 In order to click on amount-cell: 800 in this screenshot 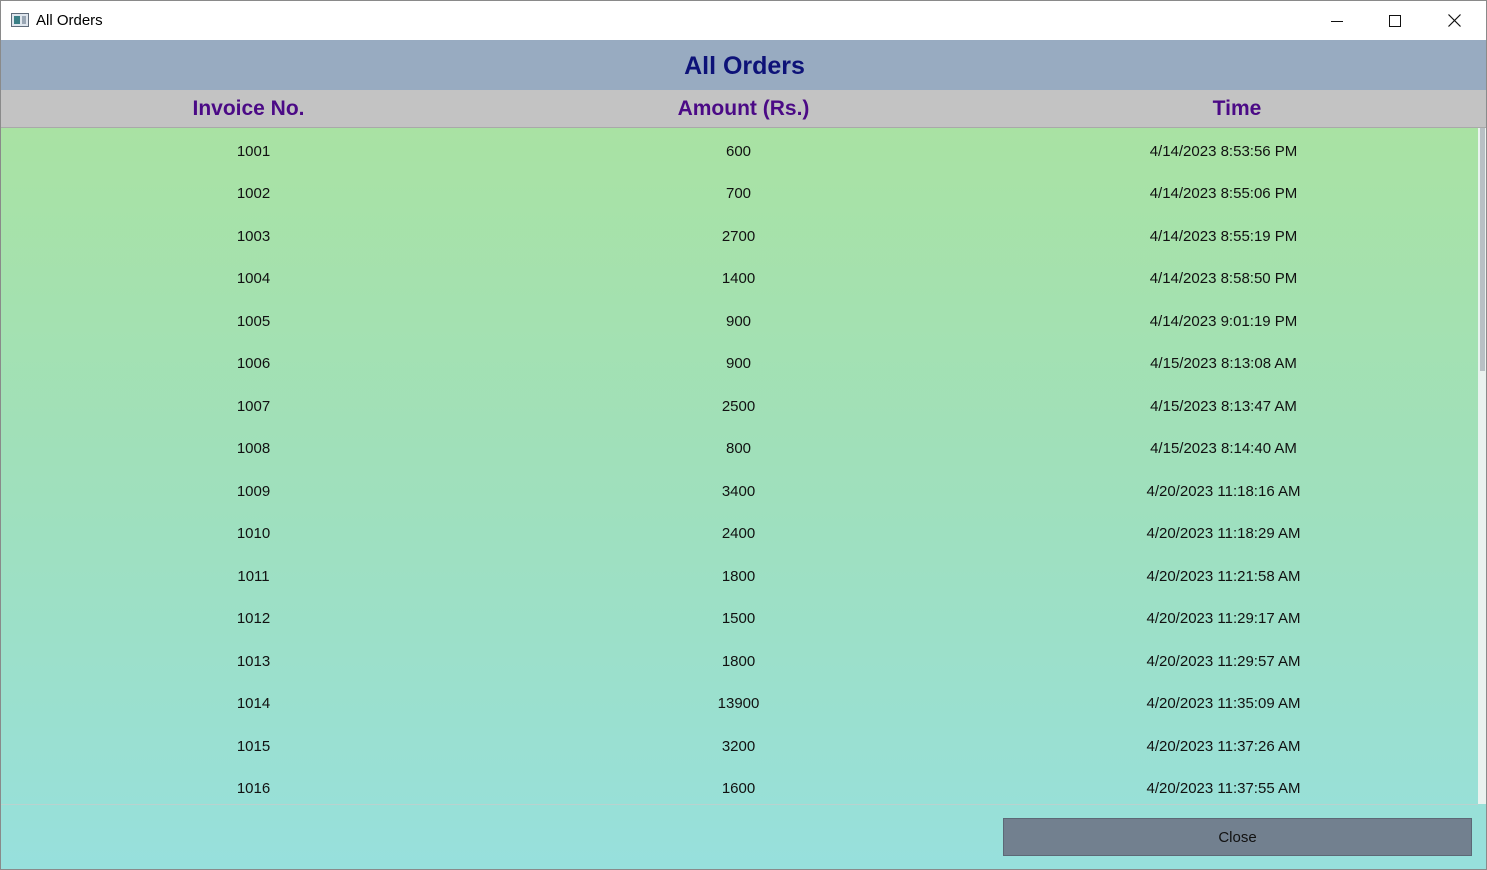, I will do `click(738, 448)`.